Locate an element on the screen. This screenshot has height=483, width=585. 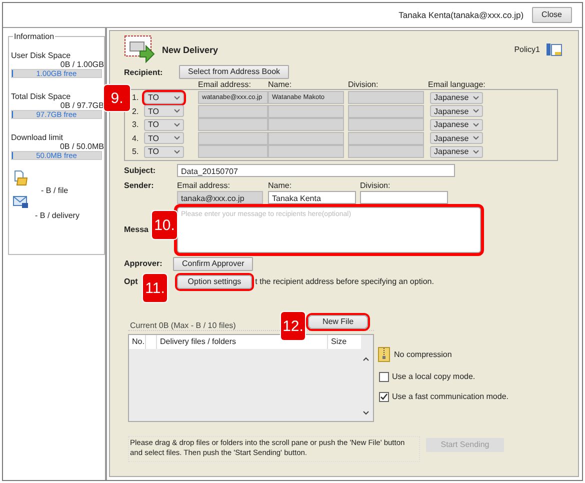
compression-label: No compression is located at coordinates (423, 354).